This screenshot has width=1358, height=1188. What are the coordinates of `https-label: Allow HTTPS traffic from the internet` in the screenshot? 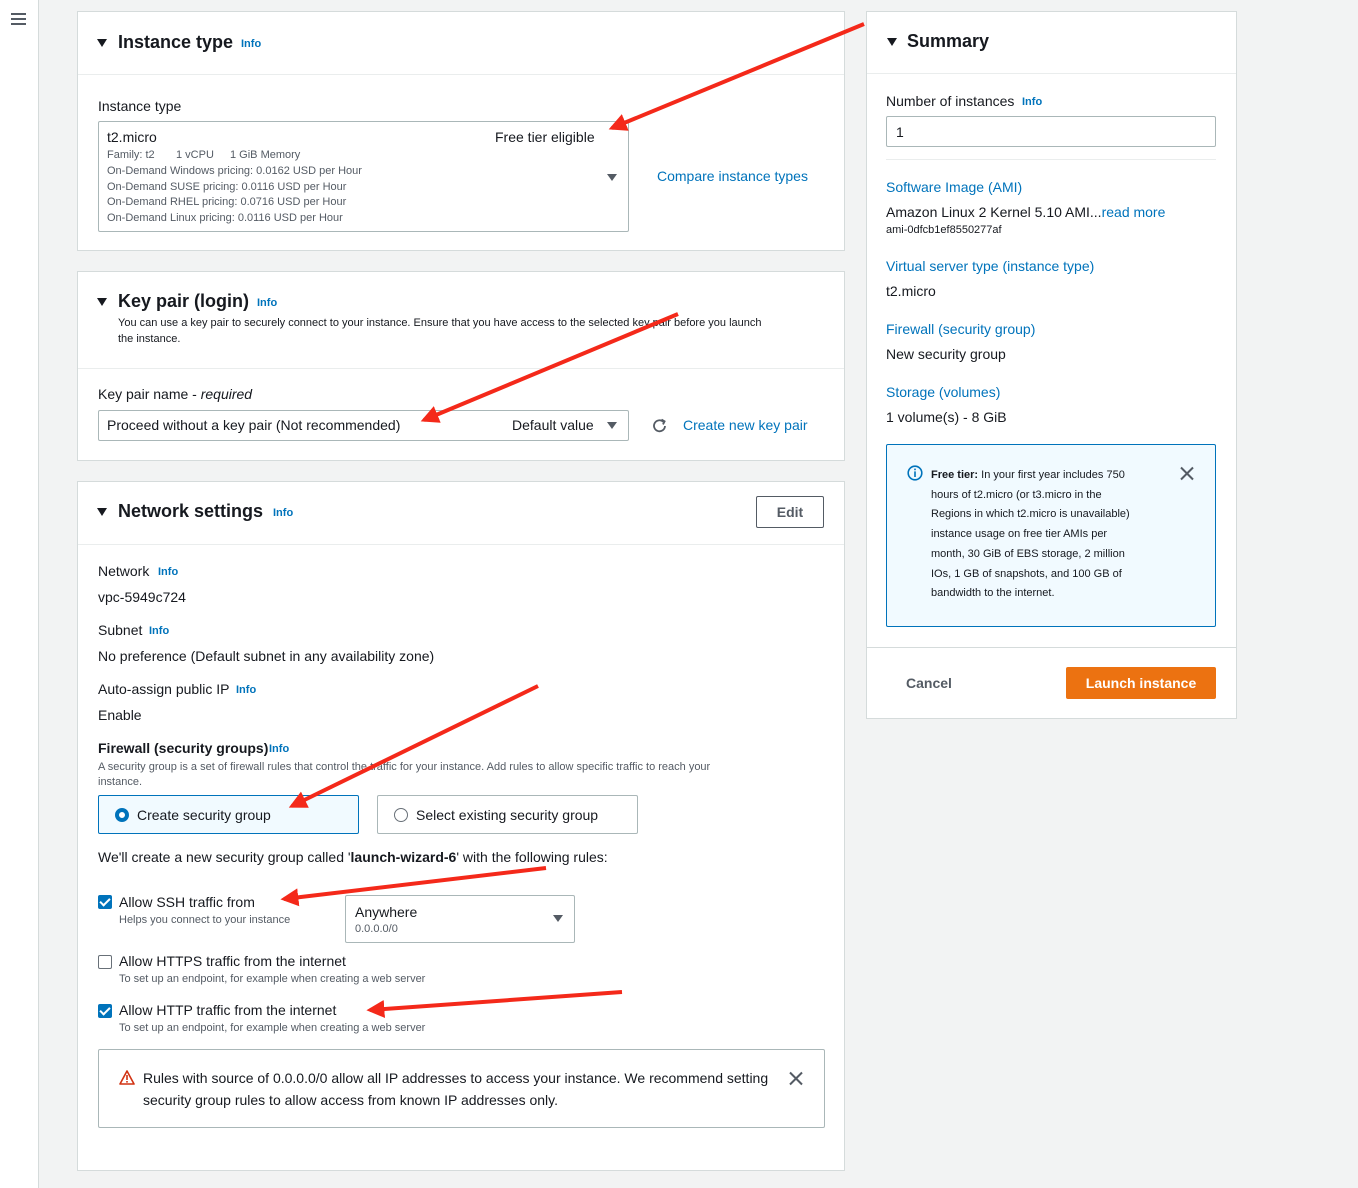 It's located at (232, 961).